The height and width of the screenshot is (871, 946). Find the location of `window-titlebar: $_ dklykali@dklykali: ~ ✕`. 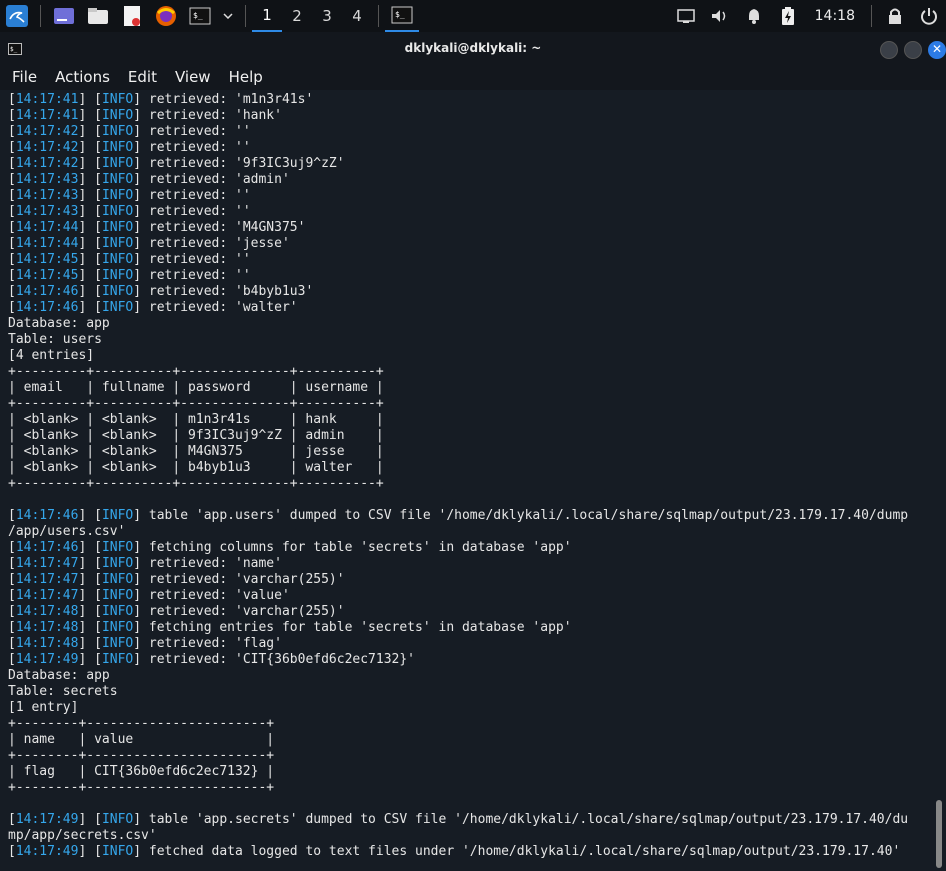

window-titlebar: $_ dklykali@dklykali: ~ ✕ is located at coordinates (473, 48).